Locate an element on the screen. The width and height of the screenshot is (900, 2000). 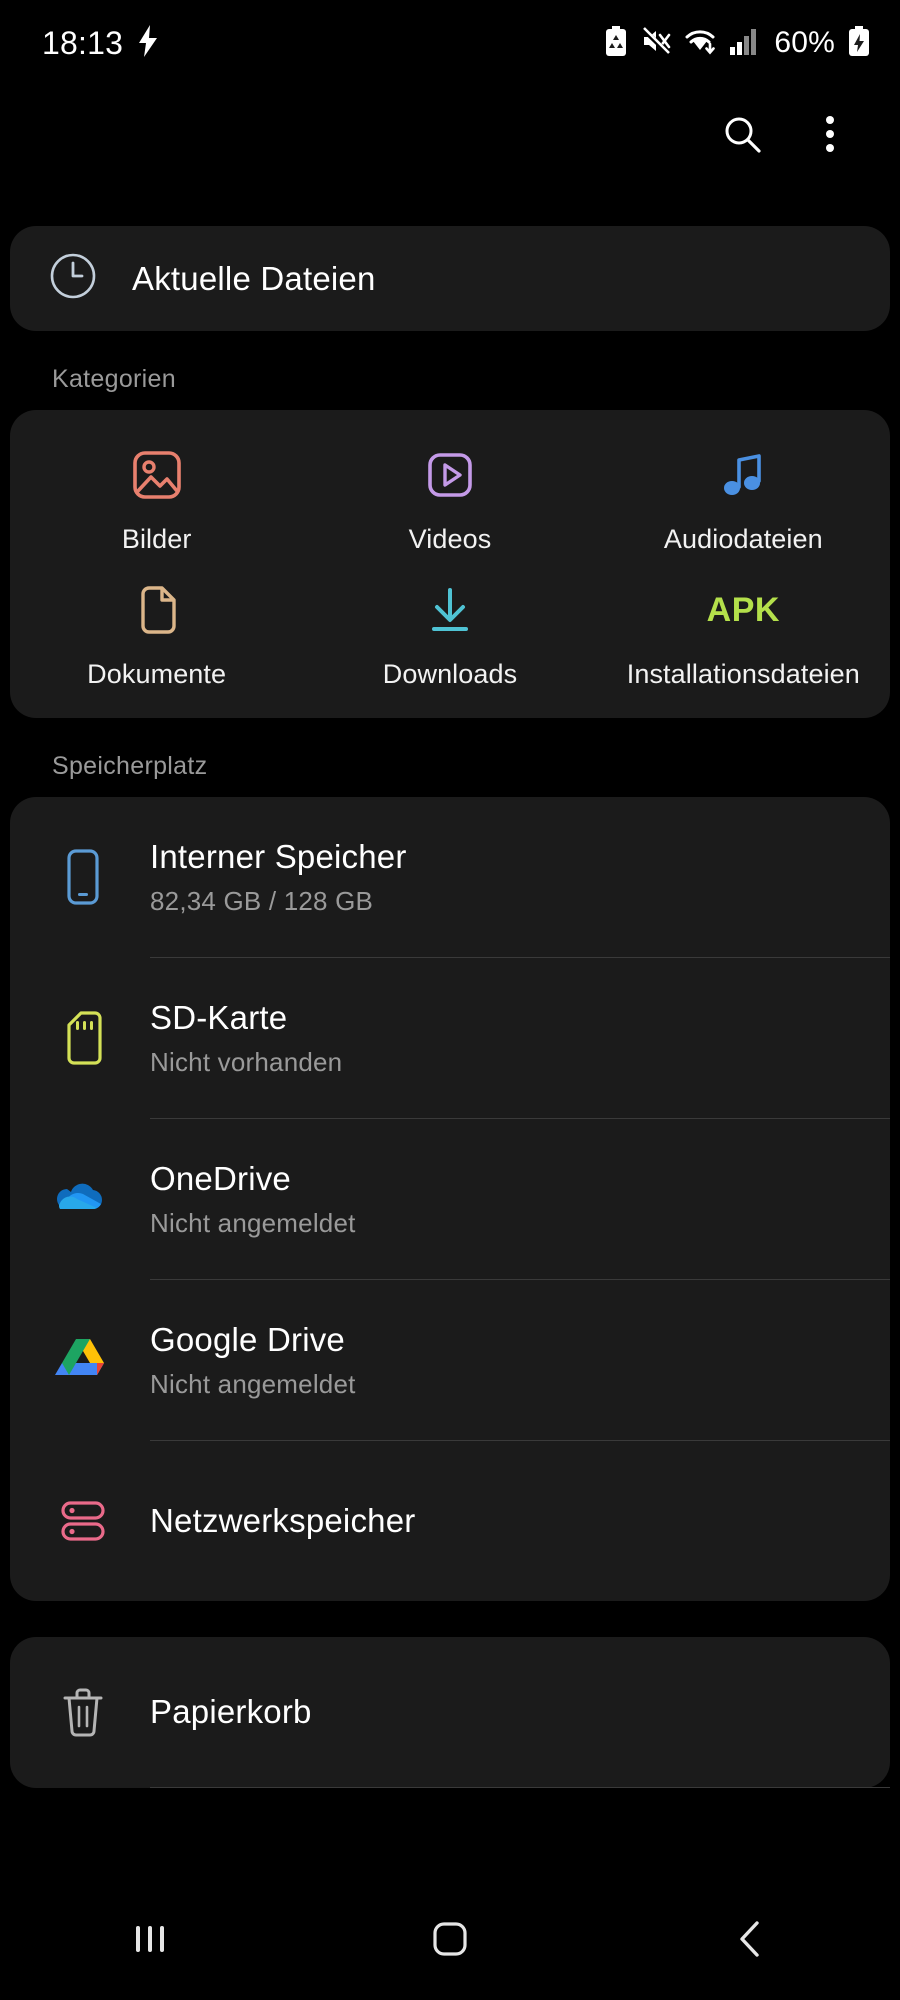
category-label: Dokumente is located at coordinates (157, 674).